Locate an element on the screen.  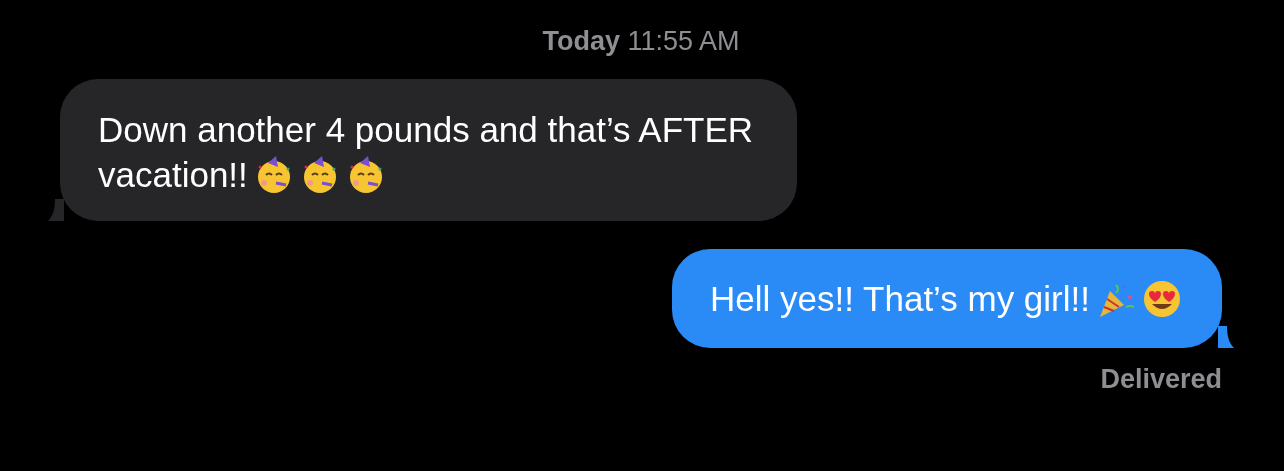
timestamp: Today 11:55 AM is located at coordinates (641, 41).